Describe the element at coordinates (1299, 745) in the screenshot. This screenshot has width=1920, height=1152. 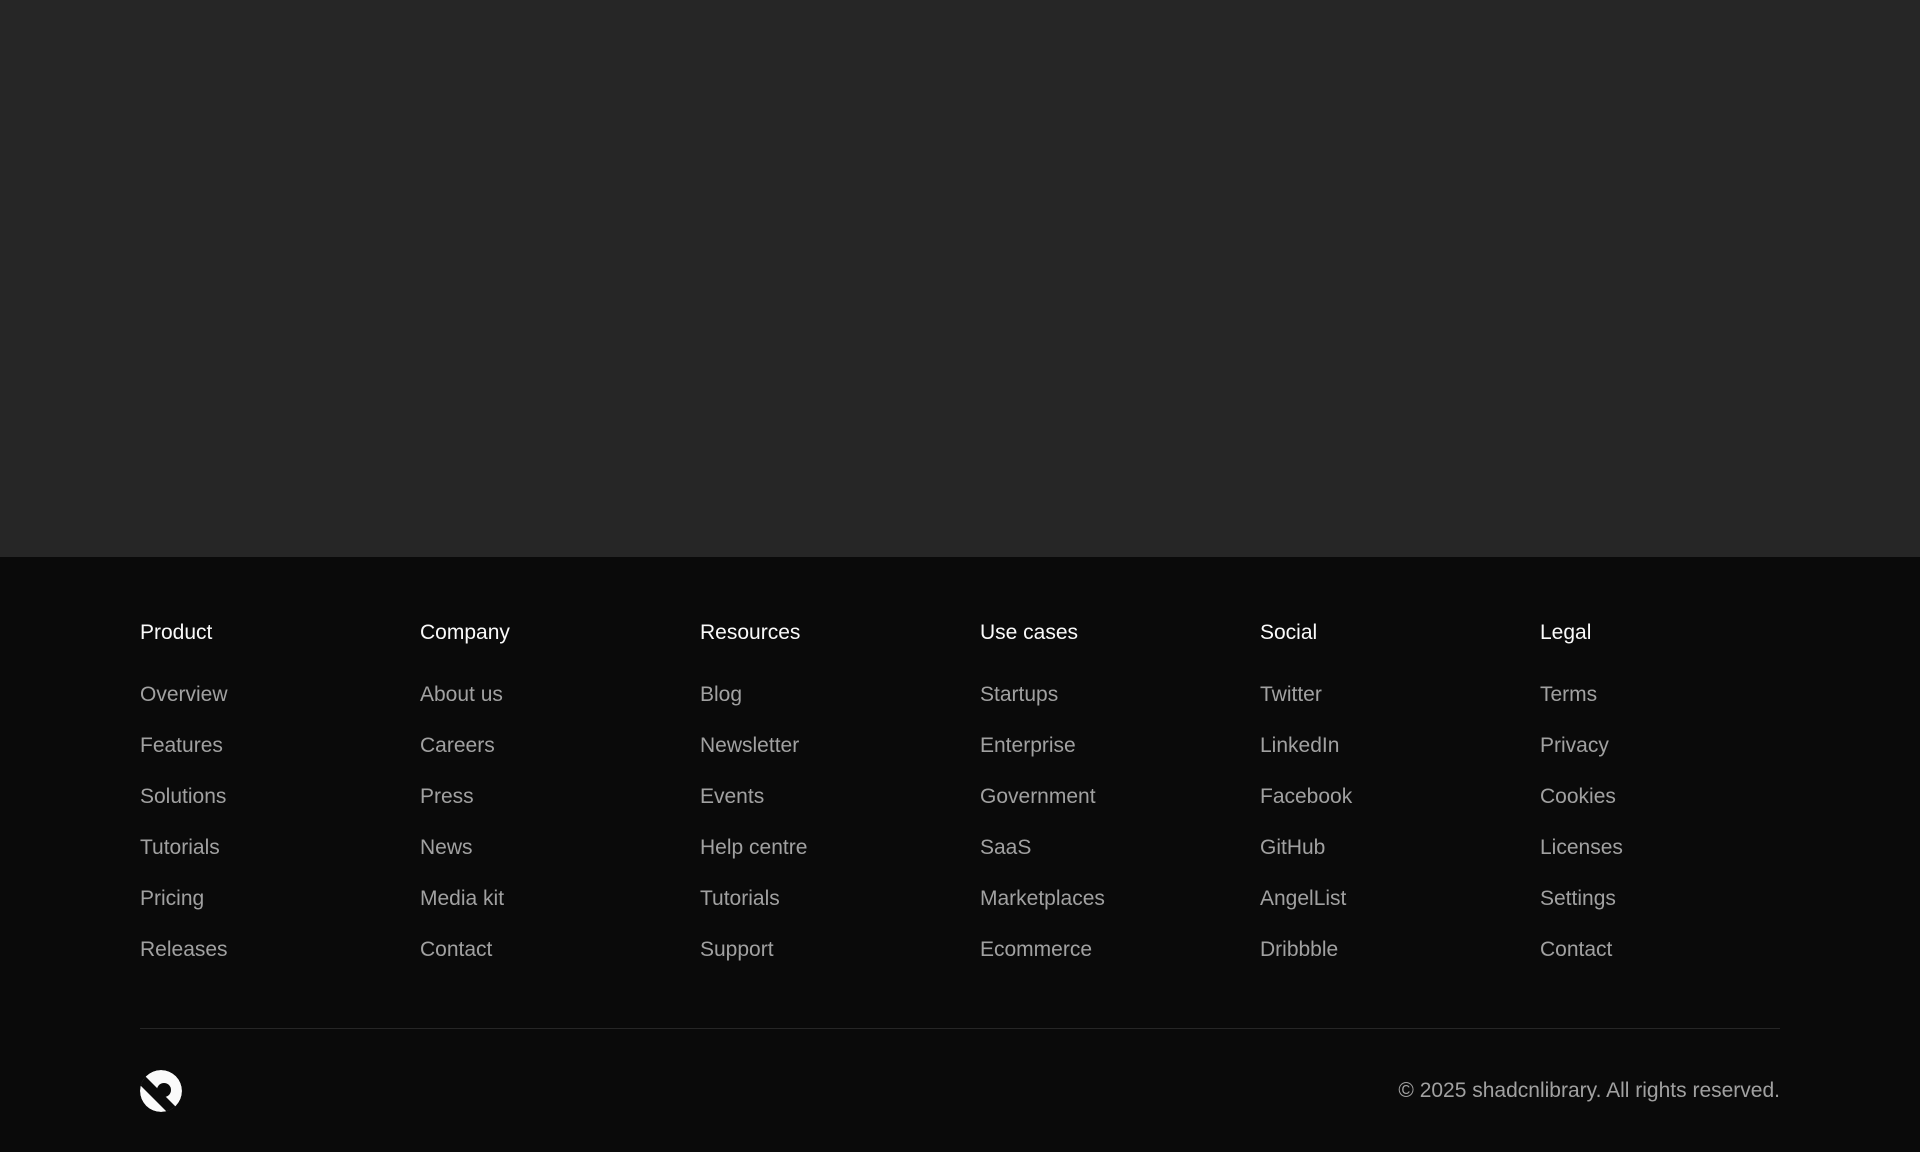
I see `footer-link-linkedin: LinkedIn` at that location.